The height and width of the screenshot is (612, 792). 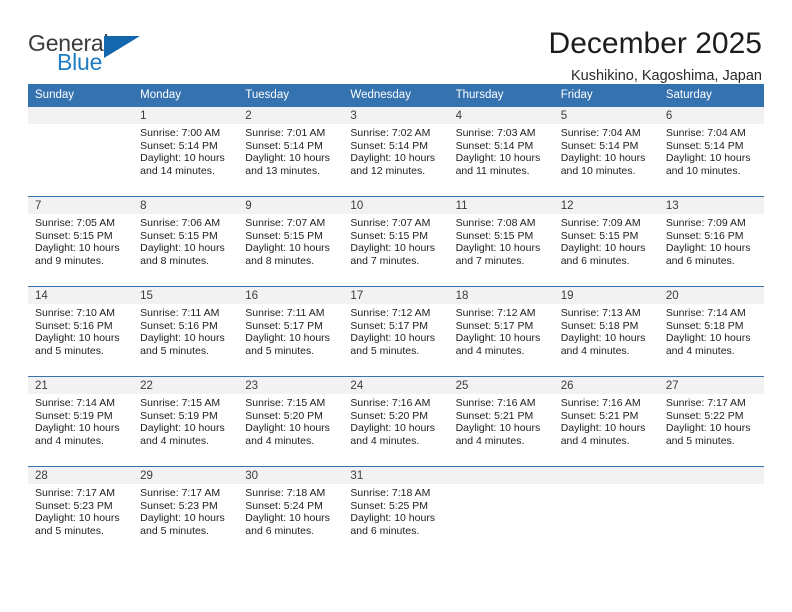 What do you see at coordinates (81, 95) in the screenshot?
I see `weekday-header-sunday: Sunday` at bounding box center [81, 95].